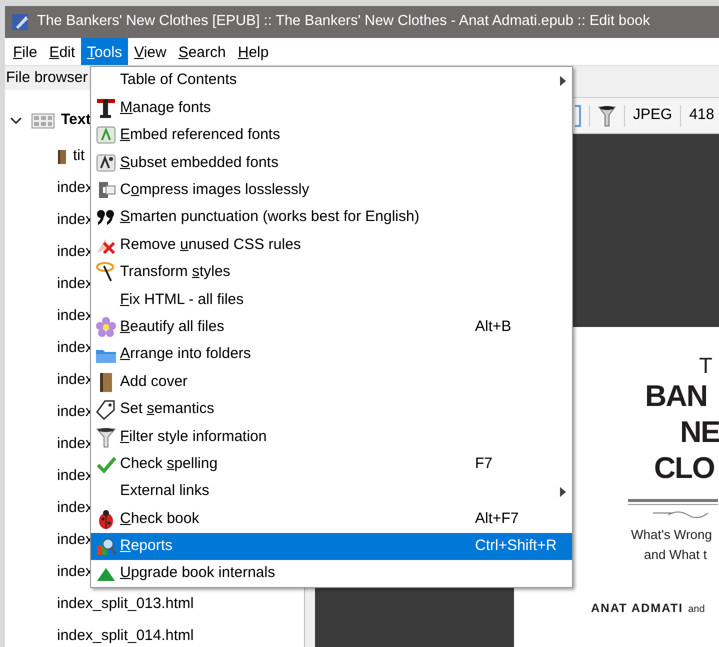  Describe the element at coordinates (331, 464) in the screenshot. I see `menu-item: Check spelling F7` at that location.